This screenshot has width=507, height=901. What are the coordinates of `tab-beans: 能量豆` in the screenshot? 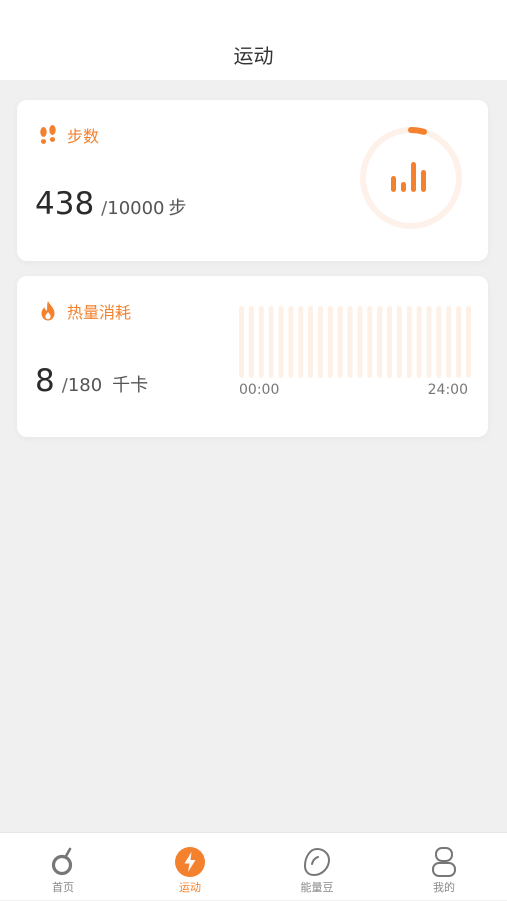 It's located at (317, 867).